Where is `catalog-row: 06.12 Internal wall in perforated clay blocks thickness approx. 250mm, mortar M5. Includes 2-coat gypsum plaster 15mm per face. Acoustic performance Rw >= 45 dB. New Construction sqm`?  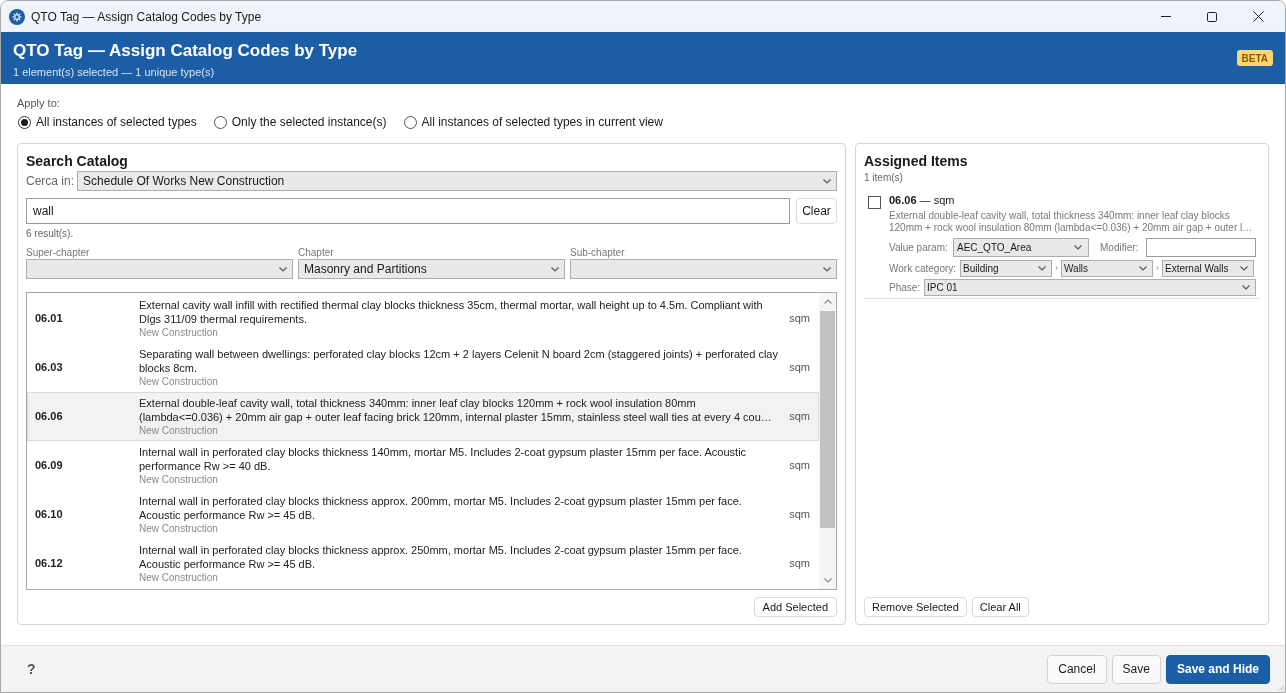 catalog-row: 06.12 Internal wall in perforated clay blocks thickness approx. 250mm, mortar M5. Includes 2-coat gypsum plaster 15mm per face. Acoustic performance Rw >= 45 dB. New Construction sqm is located at coordinates (423, 563).